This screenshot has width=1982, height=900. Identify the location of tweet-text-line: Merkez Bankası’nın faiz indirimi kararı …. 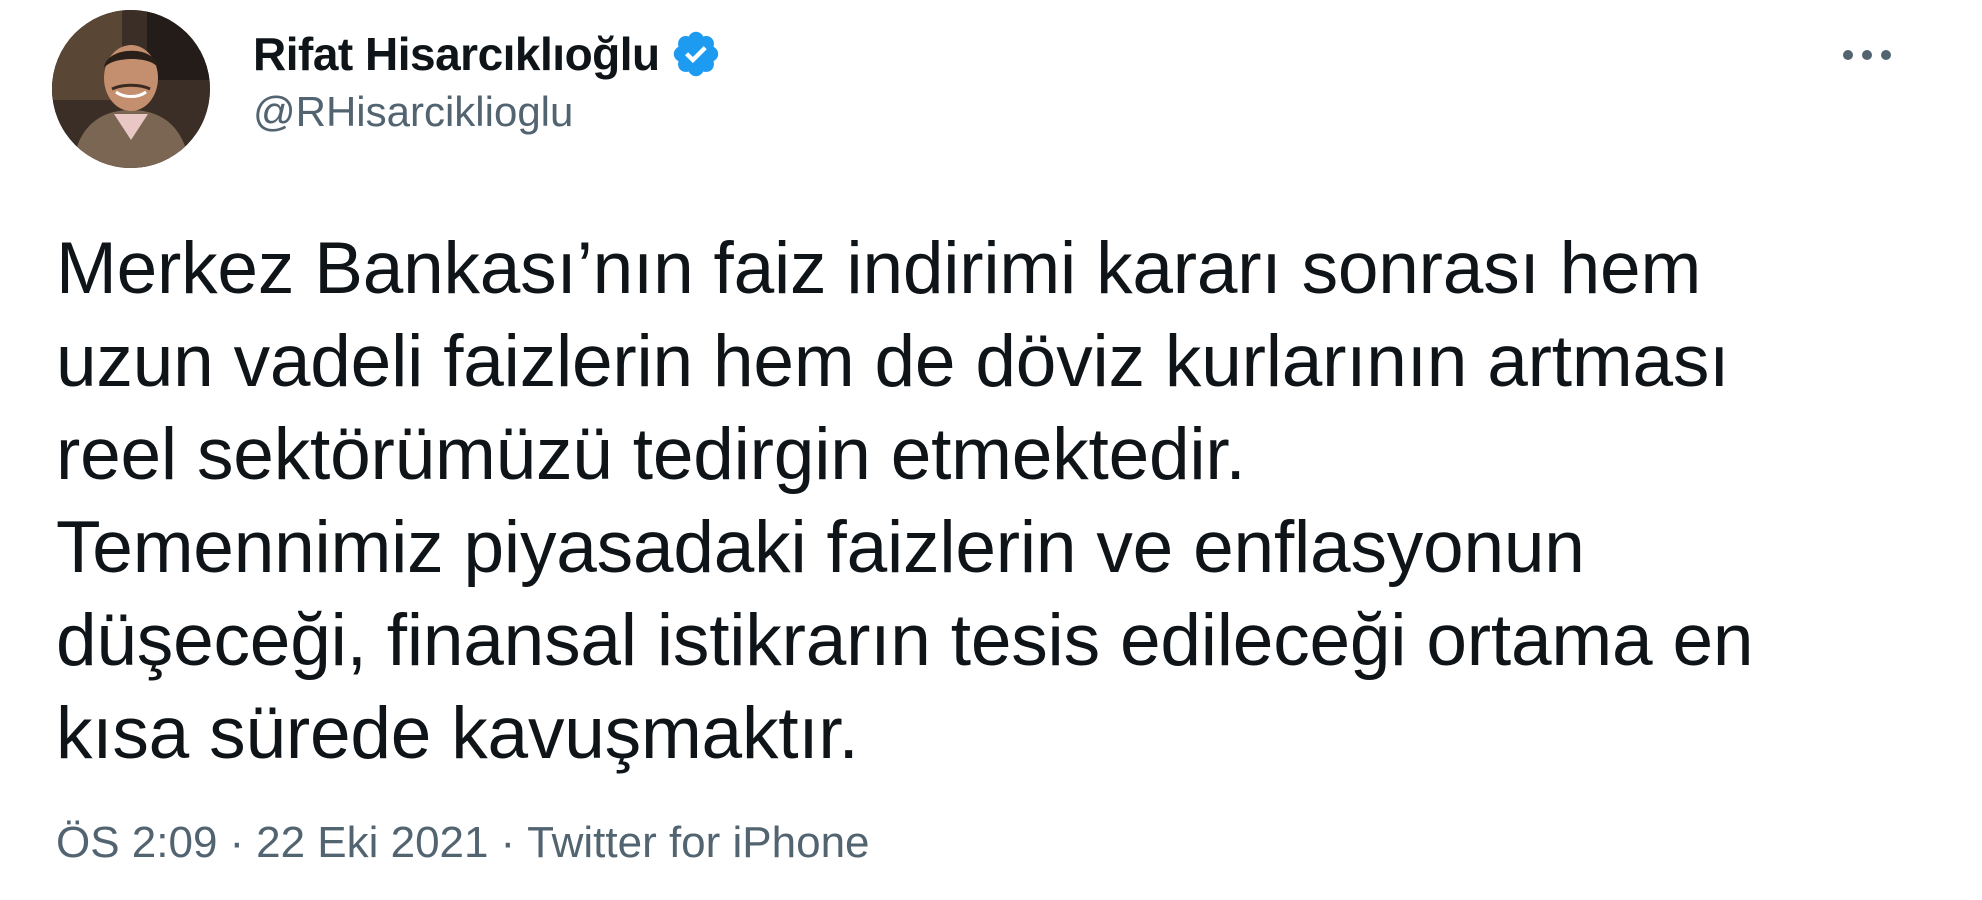
(879, 268).